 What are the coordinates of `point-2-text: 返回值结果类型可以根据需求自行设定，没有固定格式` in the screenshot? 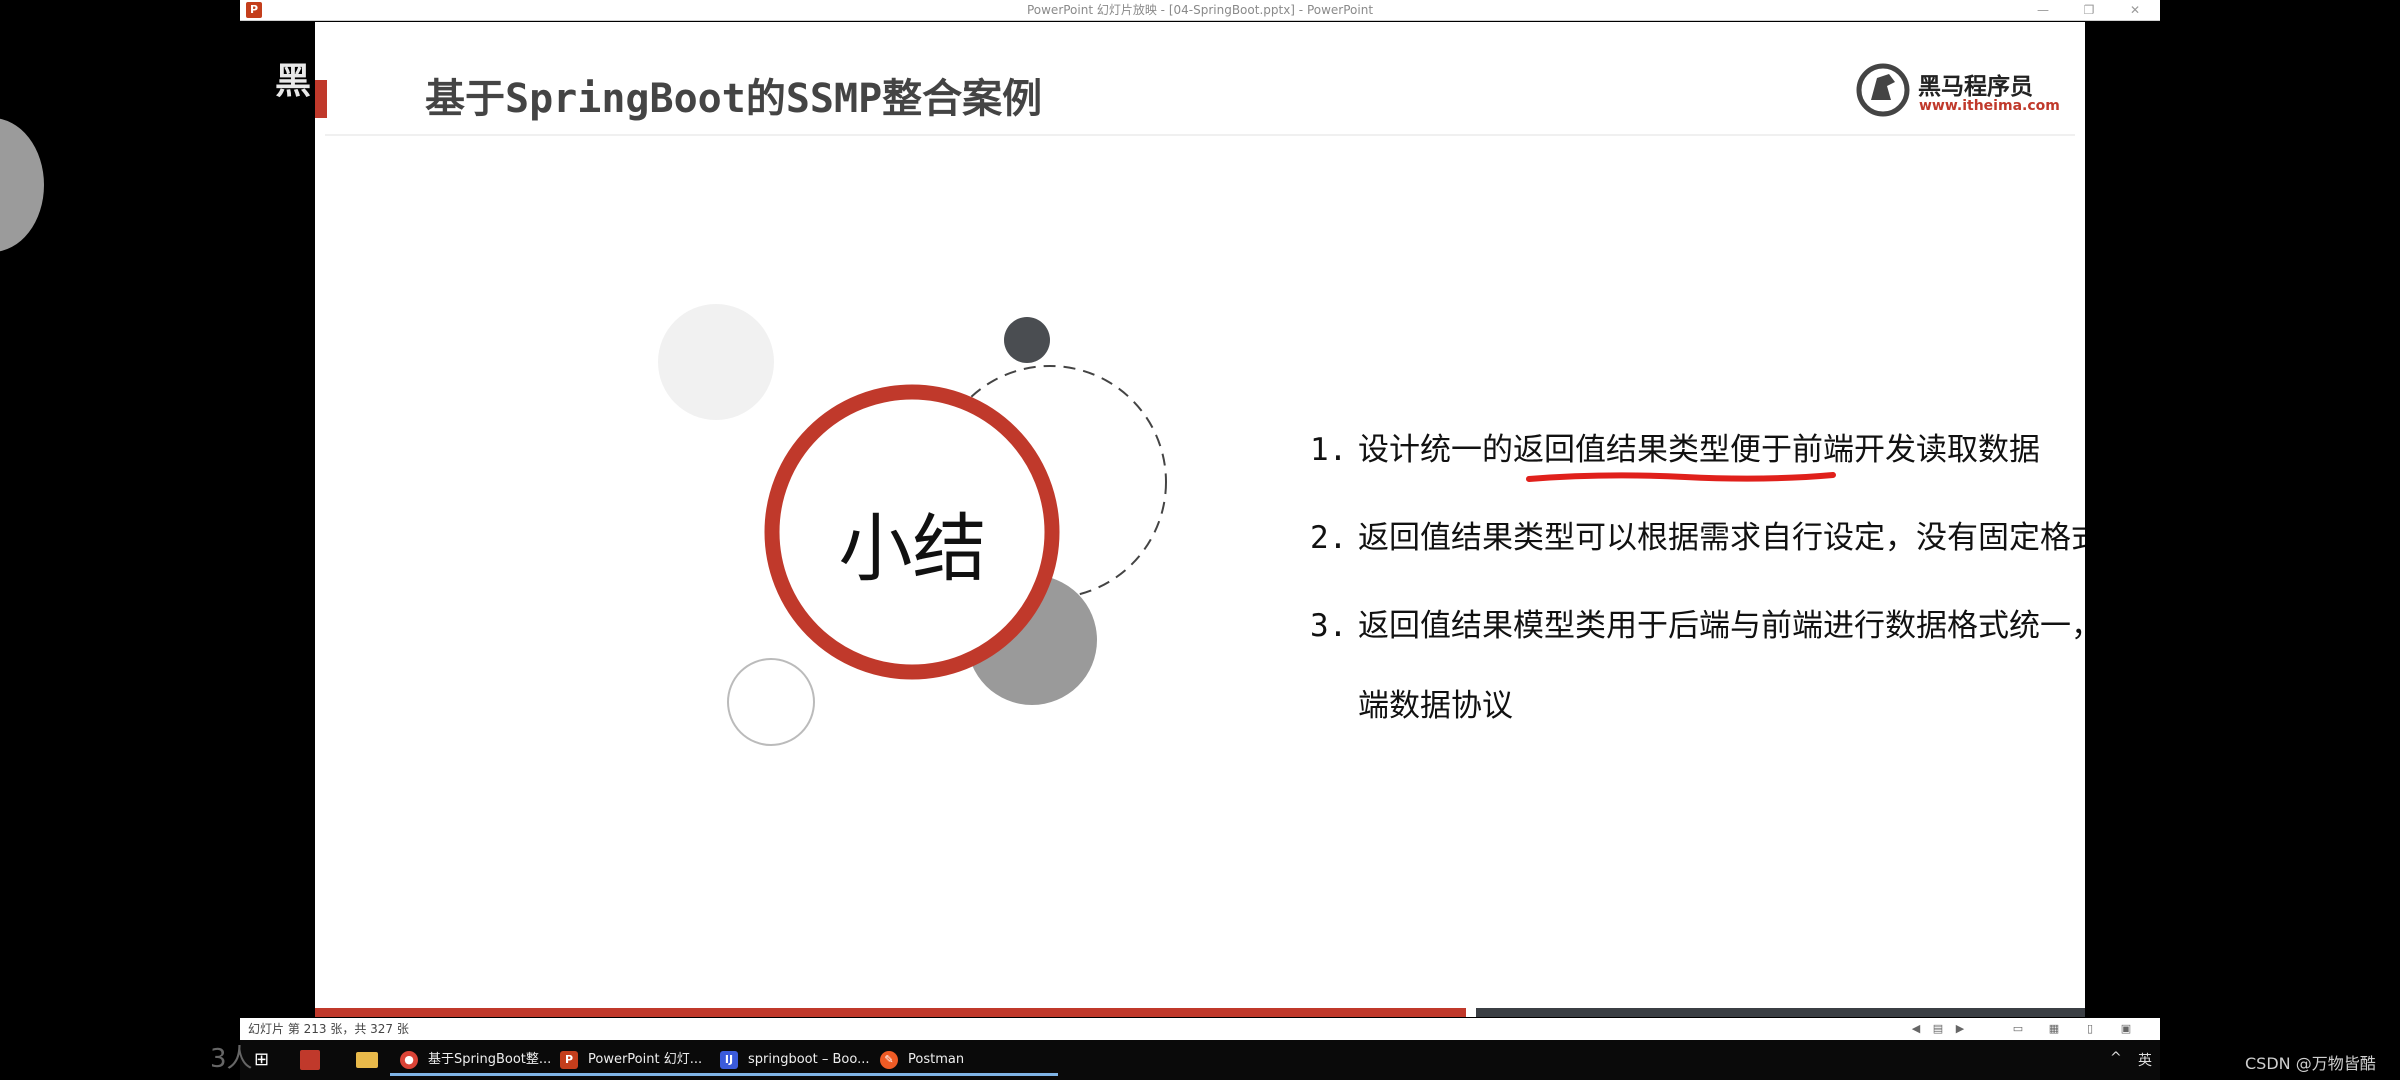 It's located at (1721, 538).